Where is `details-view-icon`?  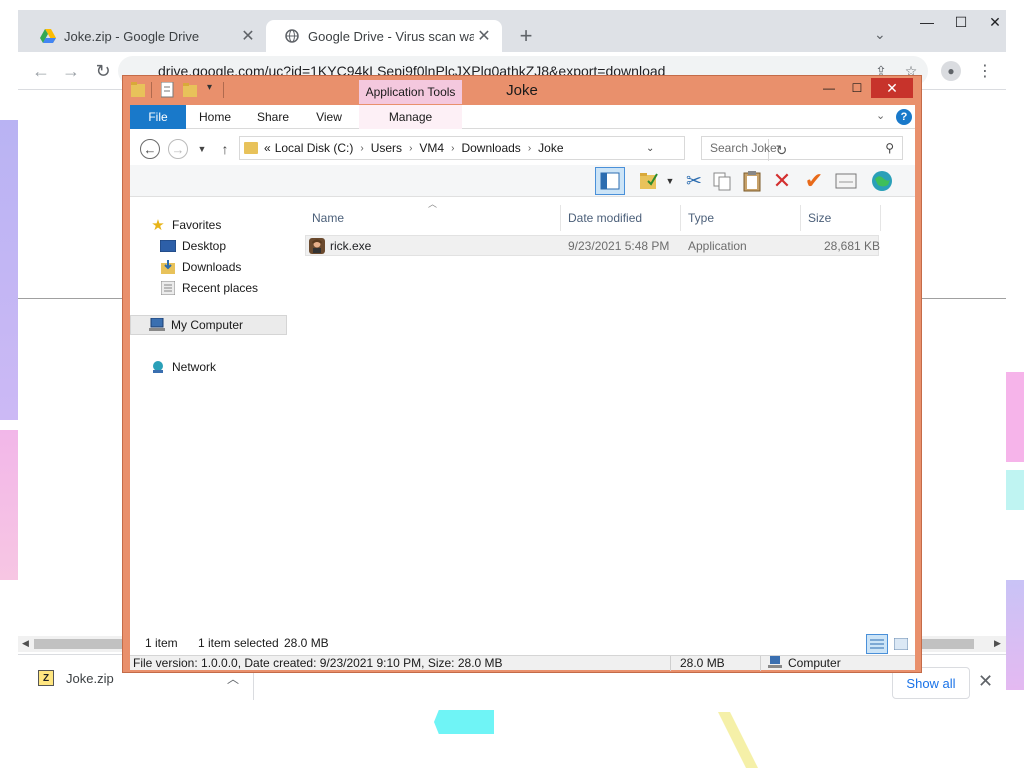 details-view-icon is located at coordinates (877, 644).